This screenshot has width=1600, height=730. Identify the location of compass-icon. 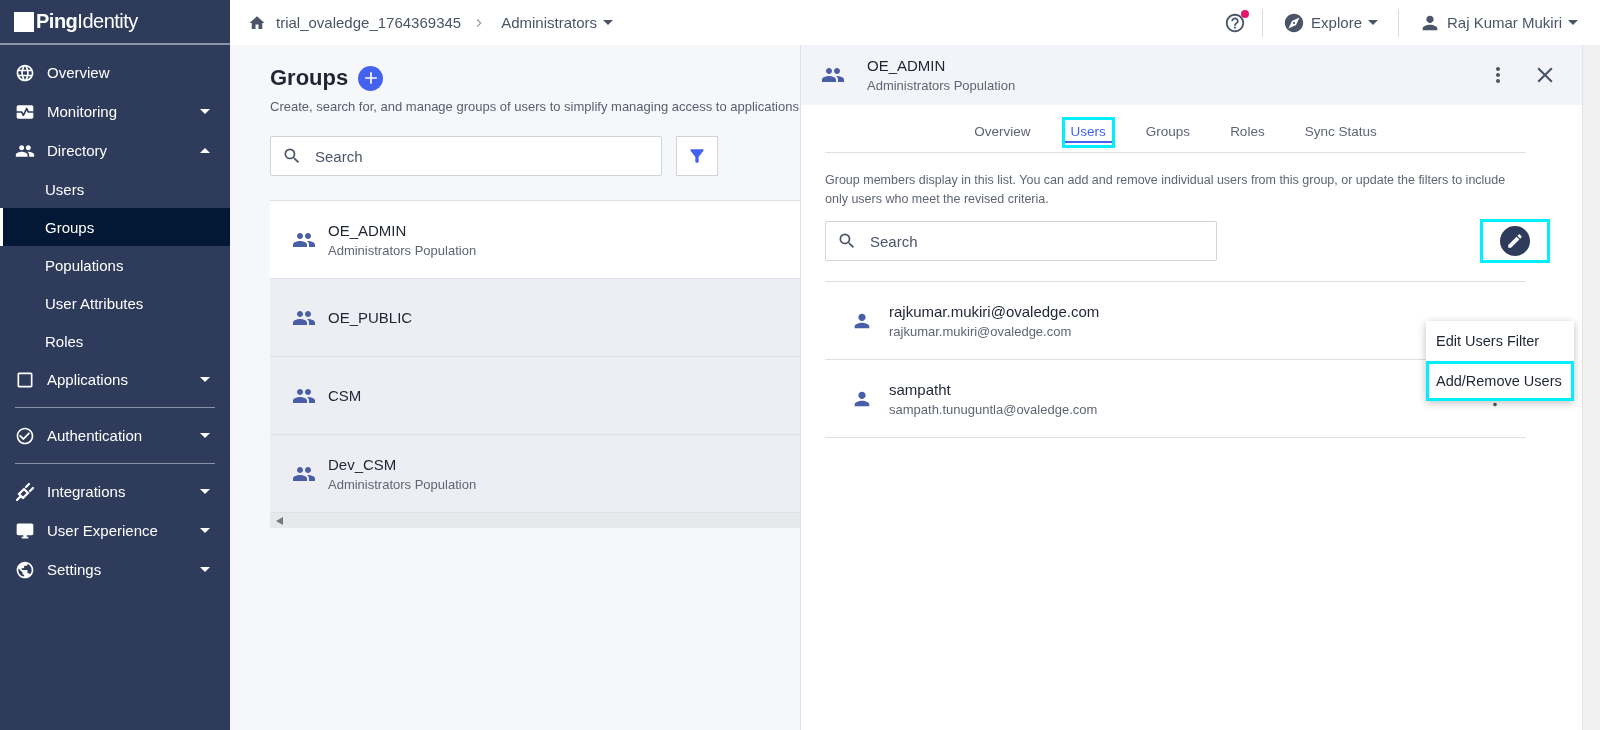
(1294, 22).